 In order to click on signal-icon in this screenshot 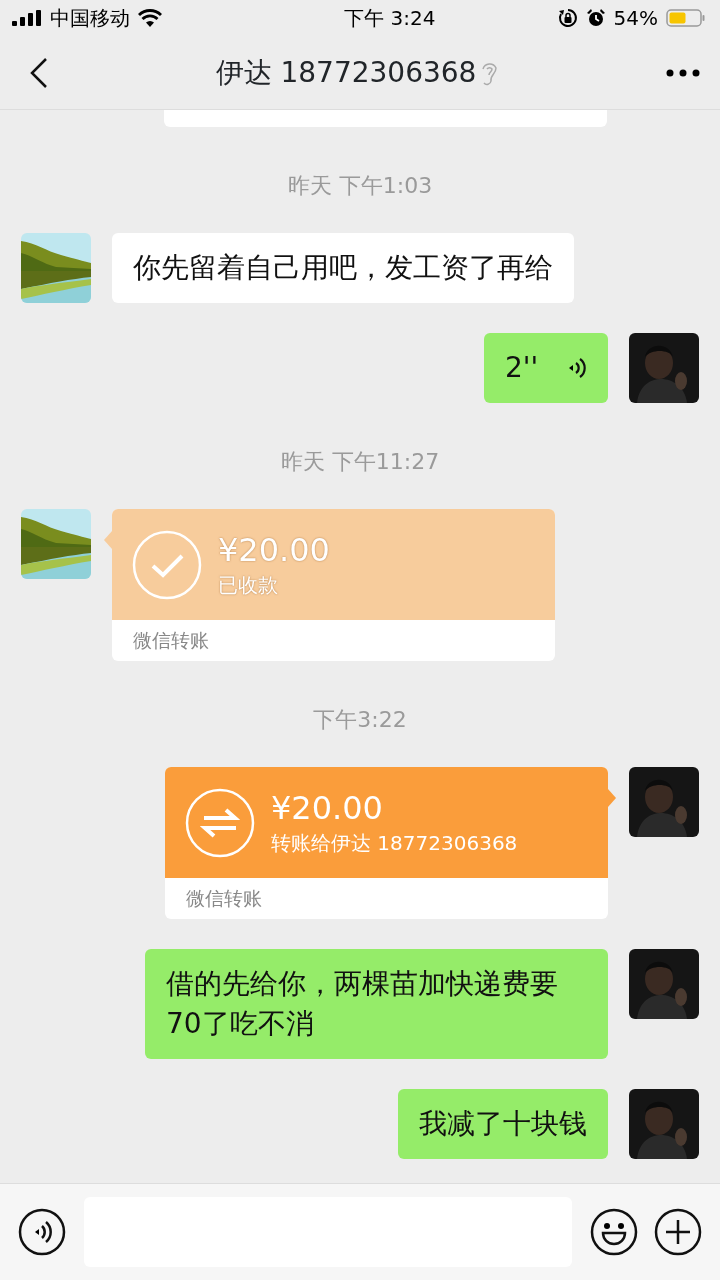, I will do `click(27, 18)`.